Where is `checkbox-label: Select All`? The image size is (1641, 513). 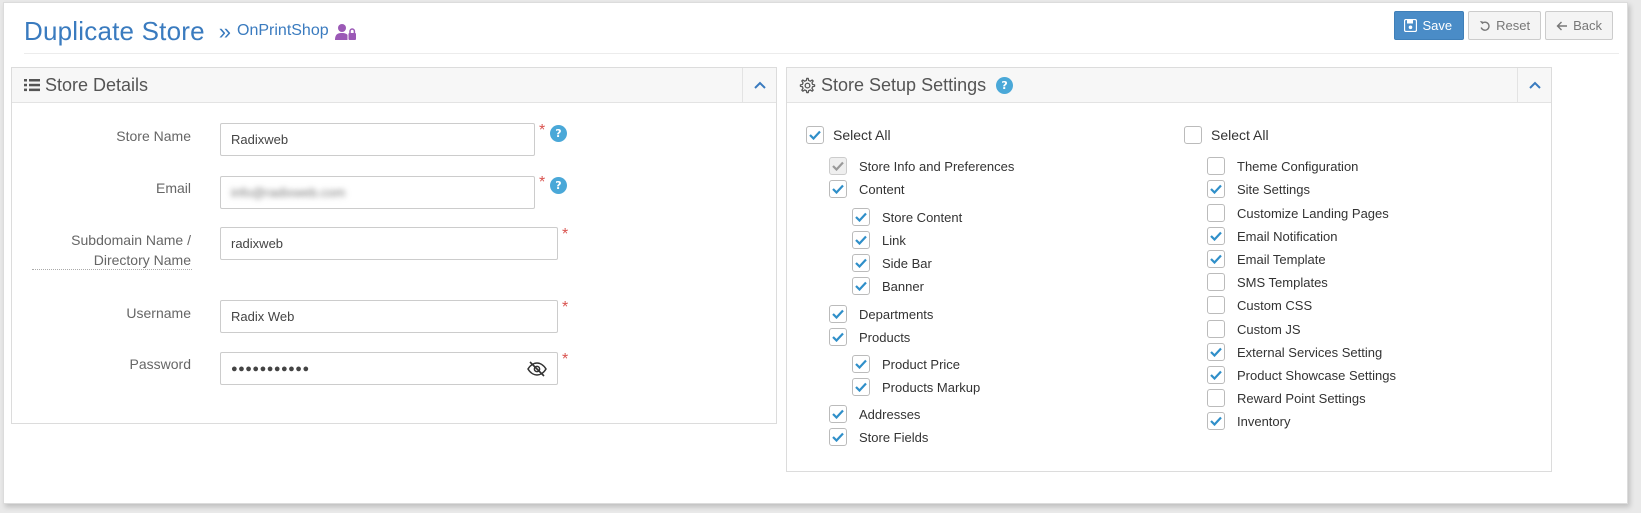 checkbox-label: Select All is located at coordinates (1240, 135).